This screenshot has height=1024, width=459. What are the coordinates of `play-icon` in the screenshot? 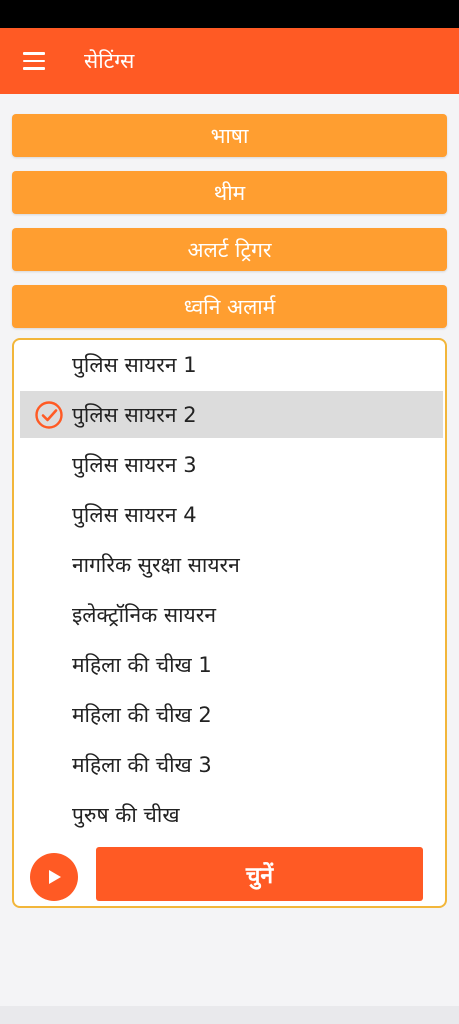 It's located at (55, 877).